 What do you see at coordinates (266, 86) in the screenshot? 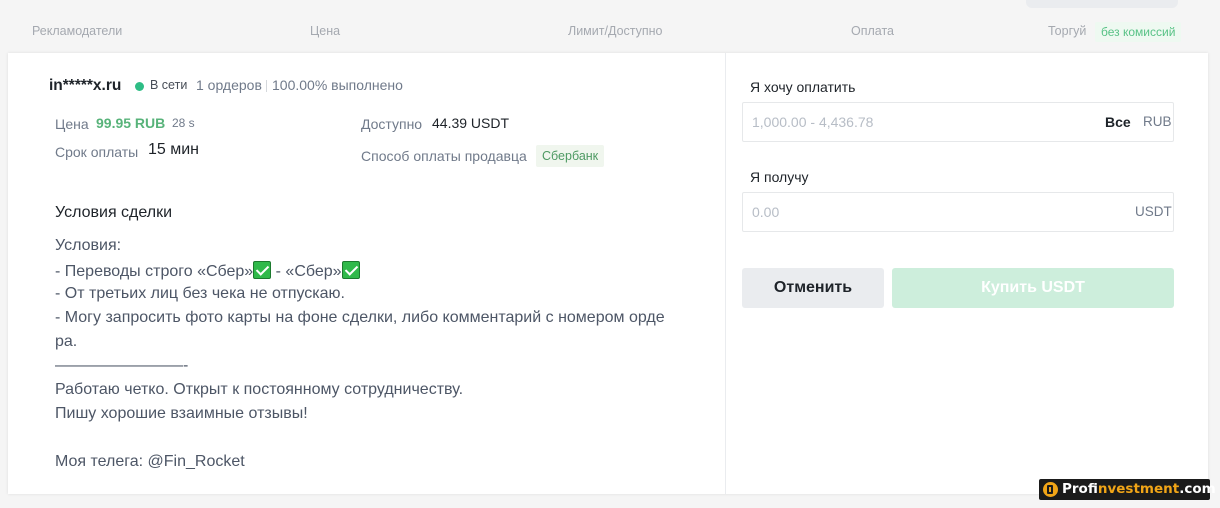
I see `stats-separator` at bounding box center [266, 86].